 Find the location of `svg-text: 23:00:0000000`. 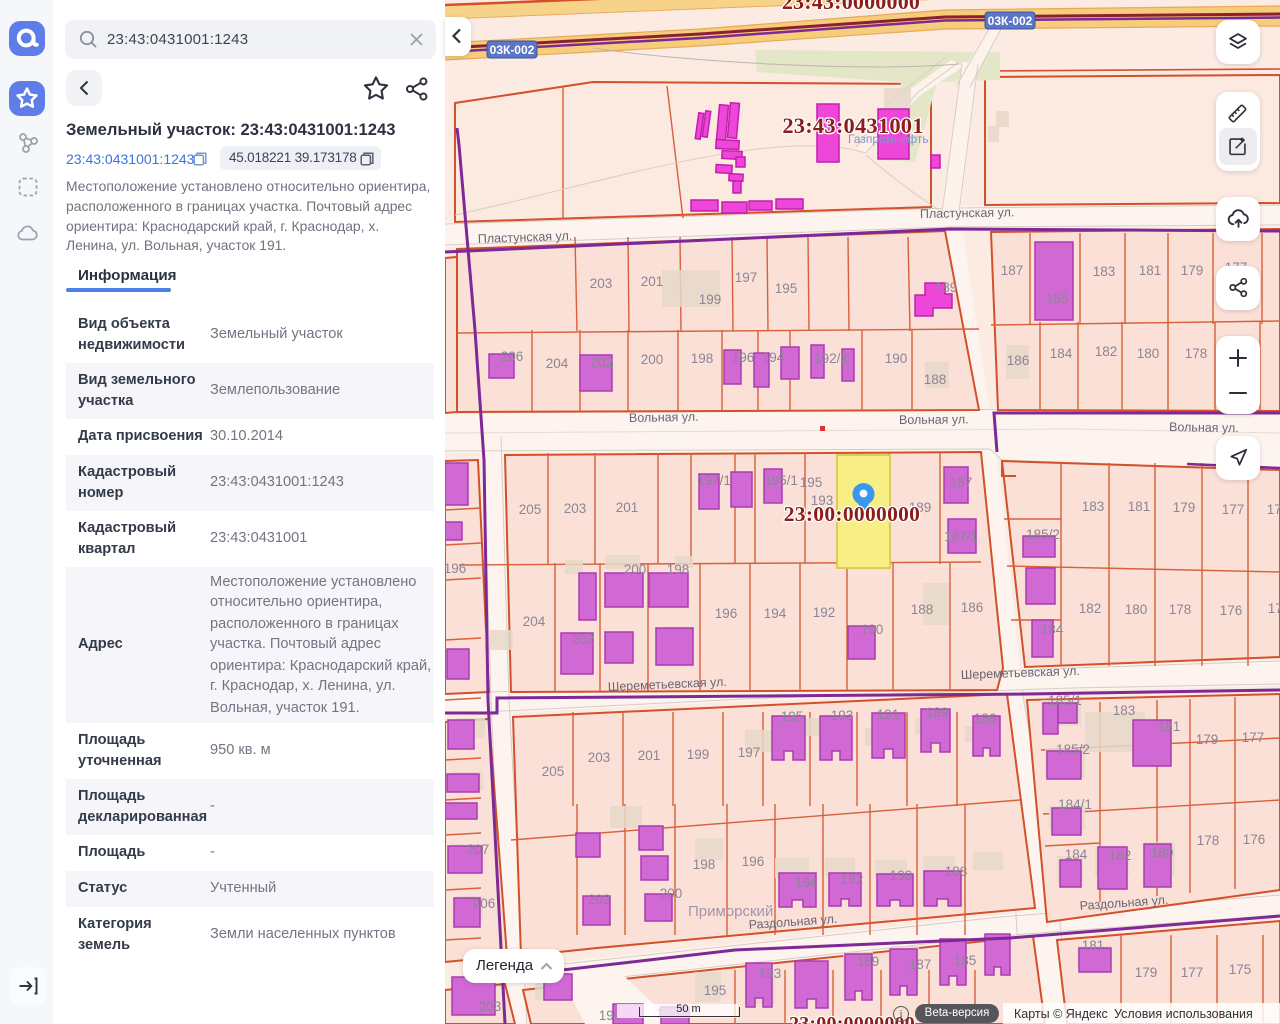

svg-text: 23:00:0000000 is located at coordinates (852, 514).